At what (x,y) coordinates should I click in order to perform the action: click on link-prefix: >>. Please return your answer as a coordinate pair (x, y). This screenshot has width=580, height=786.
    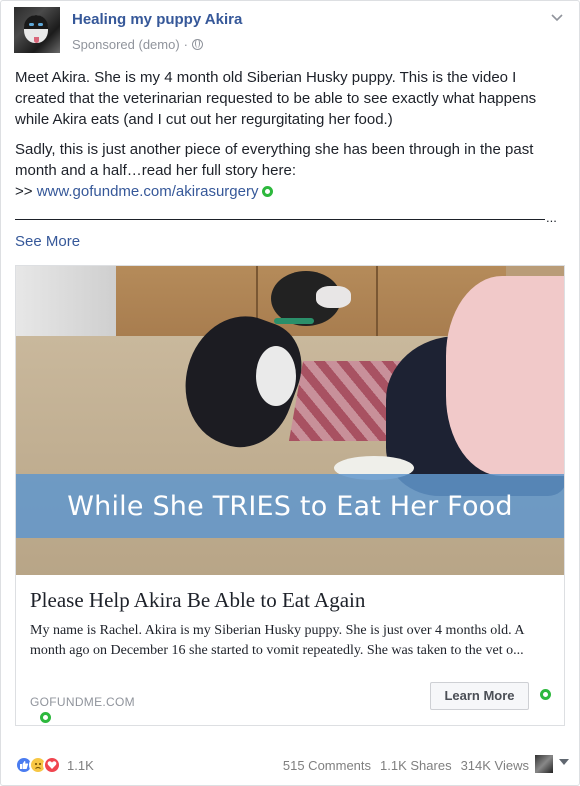
    Looking at the image, I should click on (24, 191).